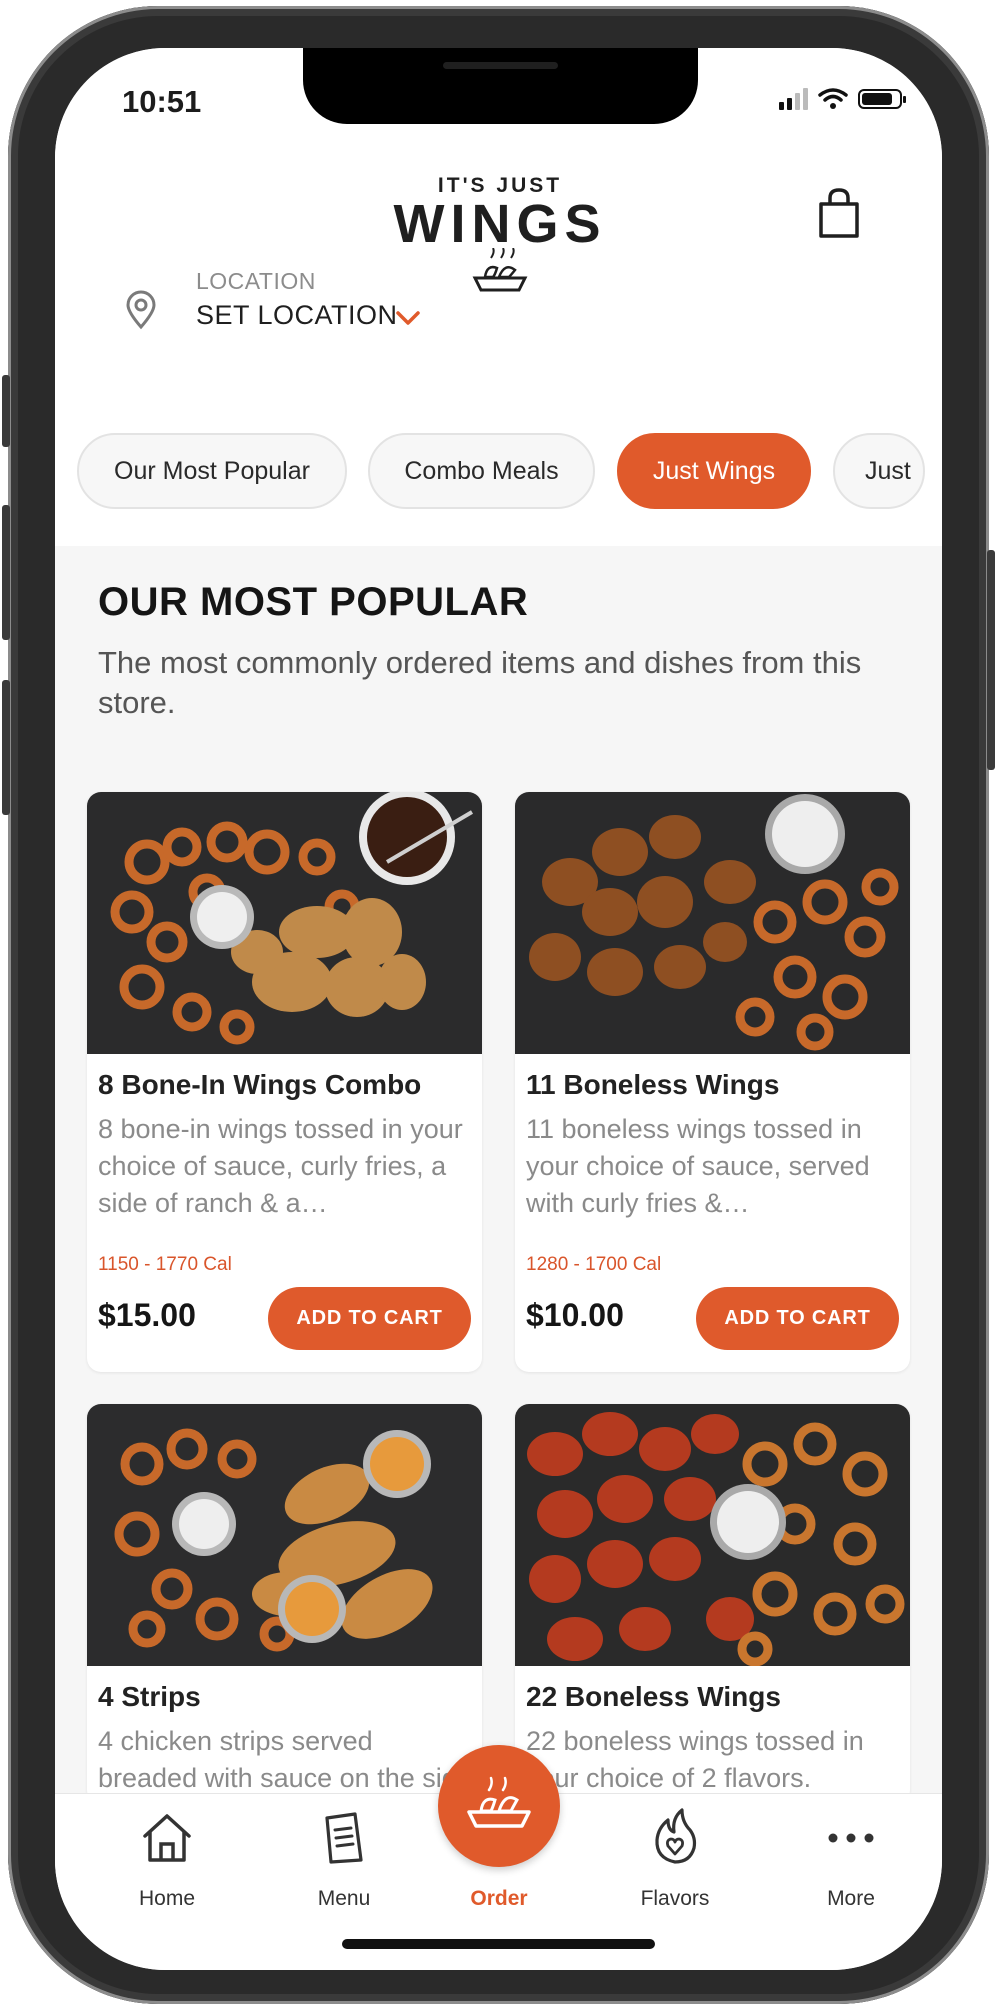 This screenshot has width=997, height=2012. What do you see at coordinates (260, 1084) in the screenshot?
I see `product-title: 8 Bone-In Wings Combo` at bounding box center [260, 1084].